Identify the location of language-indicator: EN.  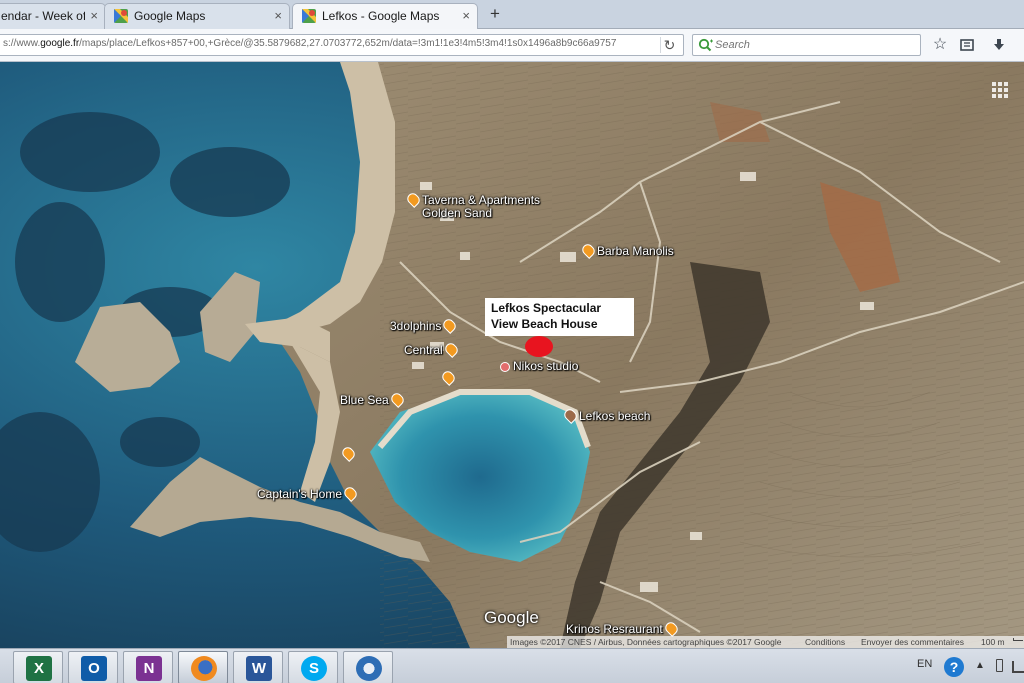
(924, 664).